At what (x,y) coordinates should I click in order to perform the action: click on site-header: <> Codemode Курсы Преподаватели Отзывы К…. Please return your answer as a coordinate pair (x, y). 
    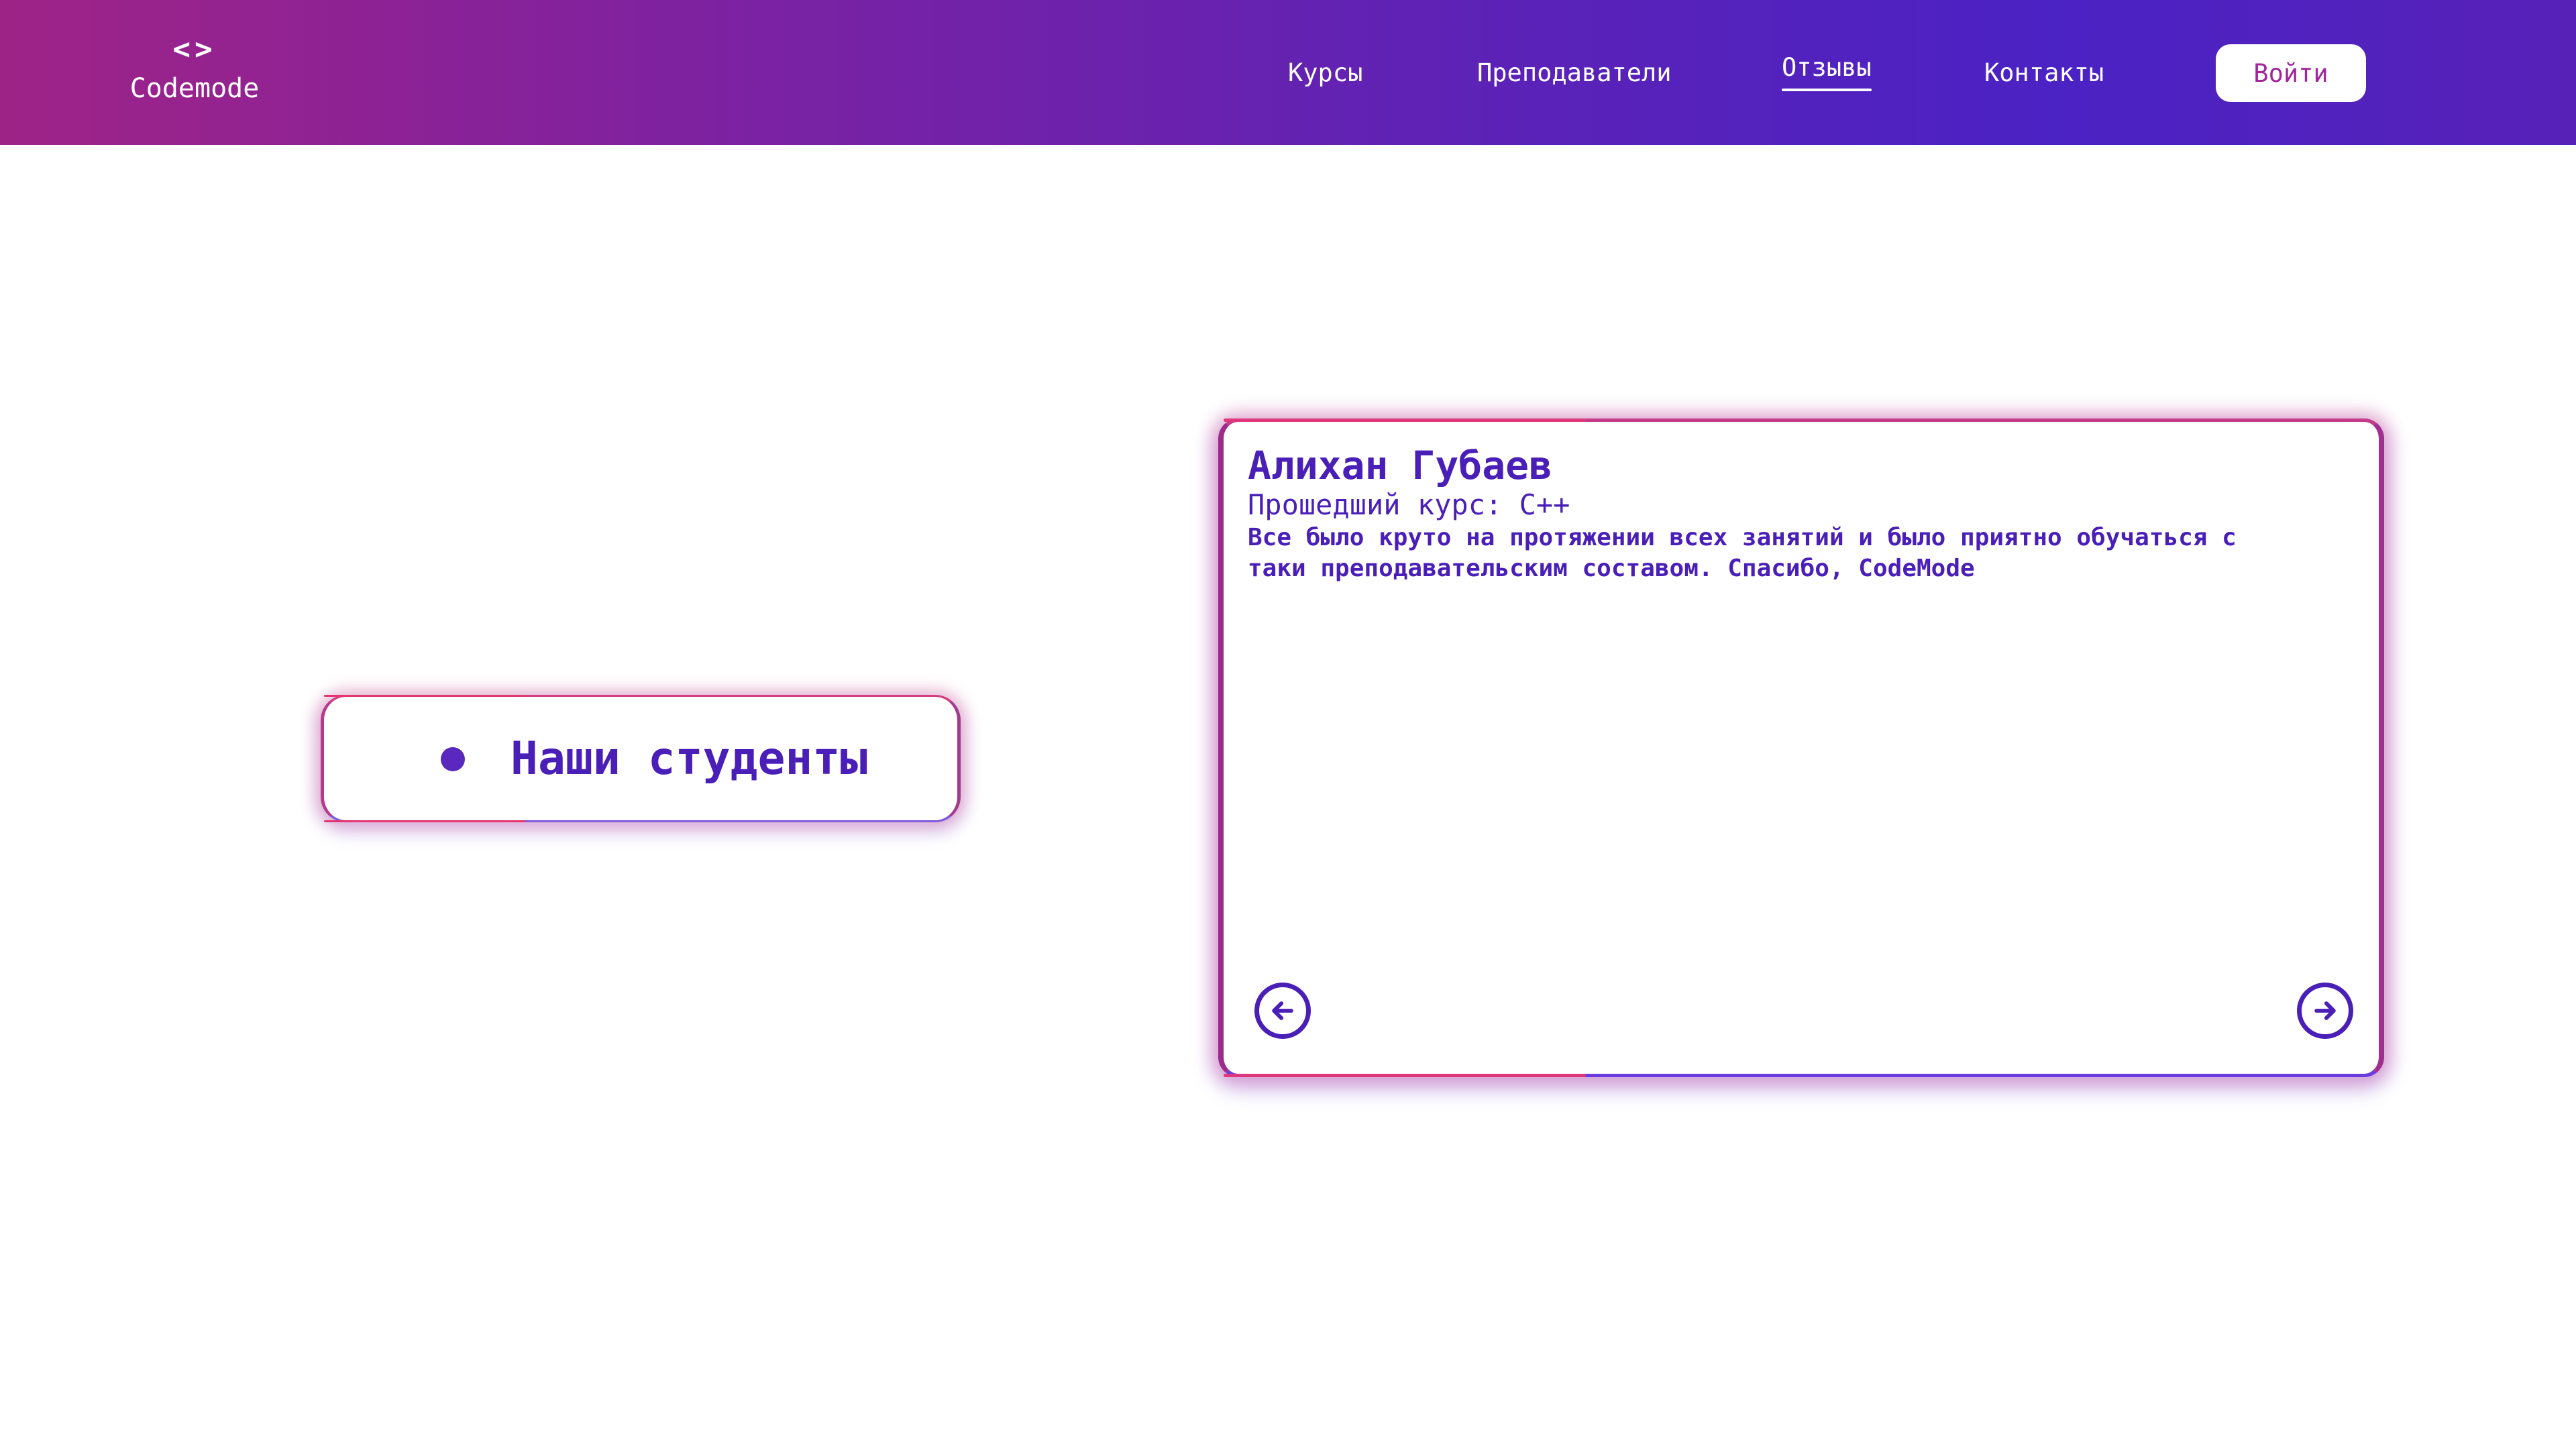
    Looking at the image, I should click on (1288, 72).